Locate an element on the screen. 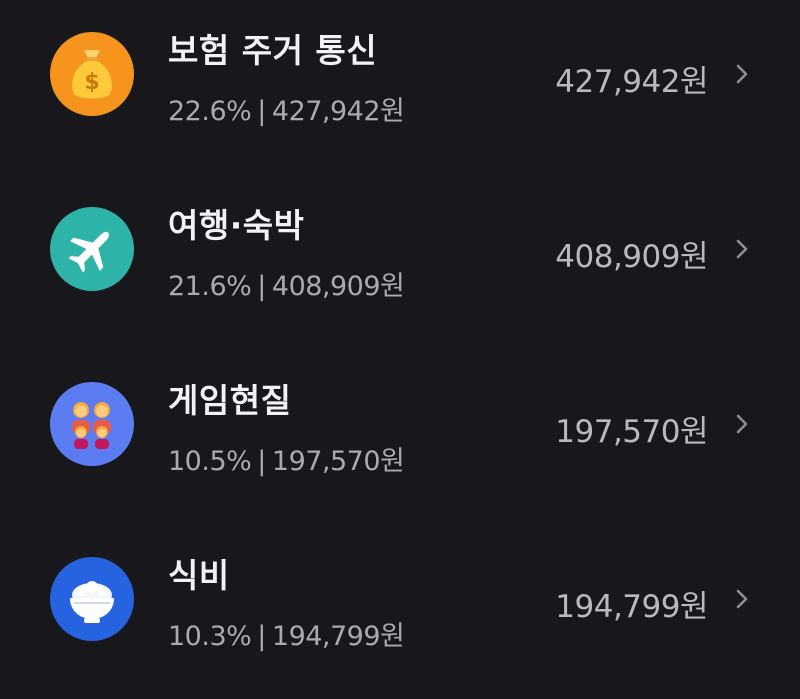 This screenshot has width=800, height=699. category-amount: 427,942원 is located at coordinates (631, 82).